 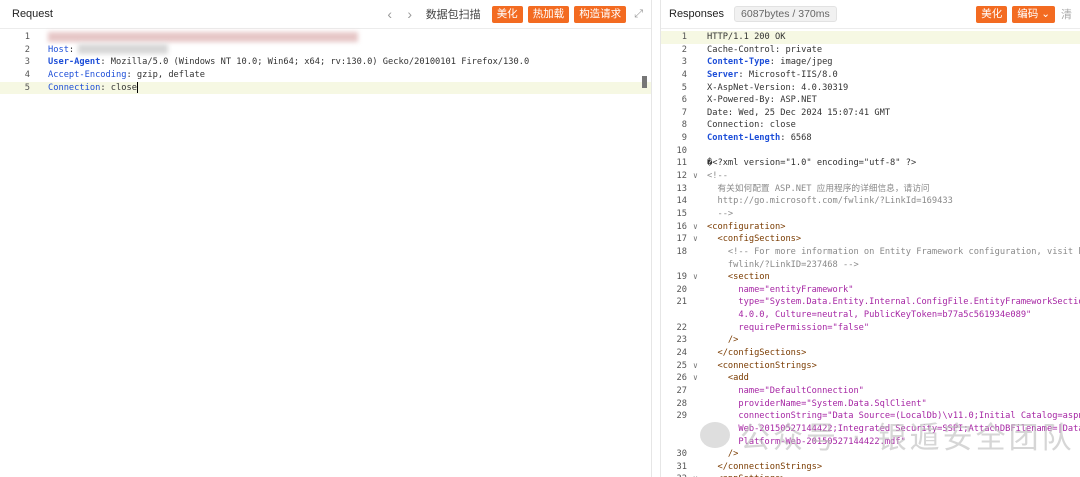 I want to click on line-number: 3, so click(x=27, y=62).